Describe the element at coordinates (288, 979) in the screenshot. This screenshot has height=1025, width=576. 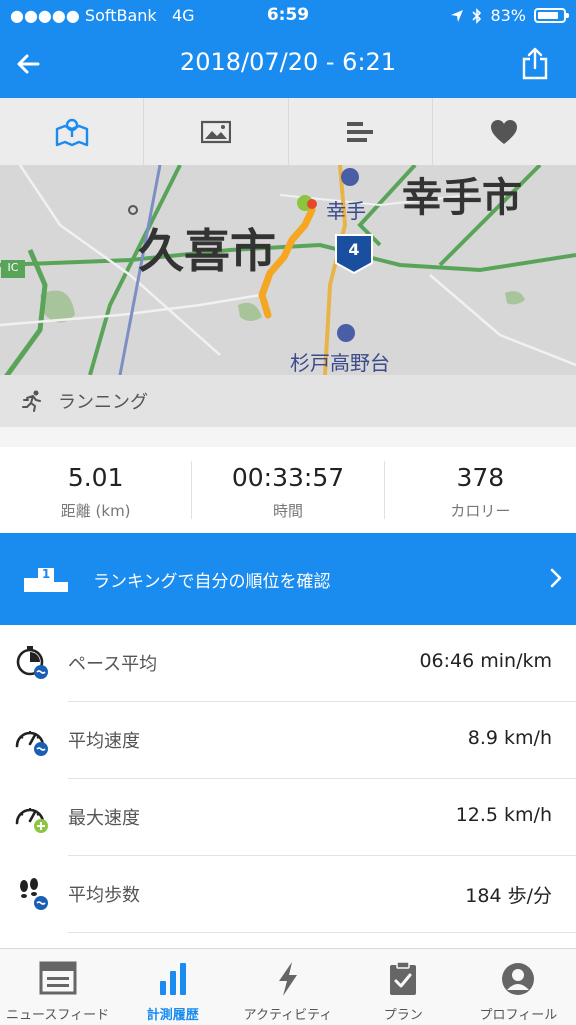
I see `lightning-icon` at that location.